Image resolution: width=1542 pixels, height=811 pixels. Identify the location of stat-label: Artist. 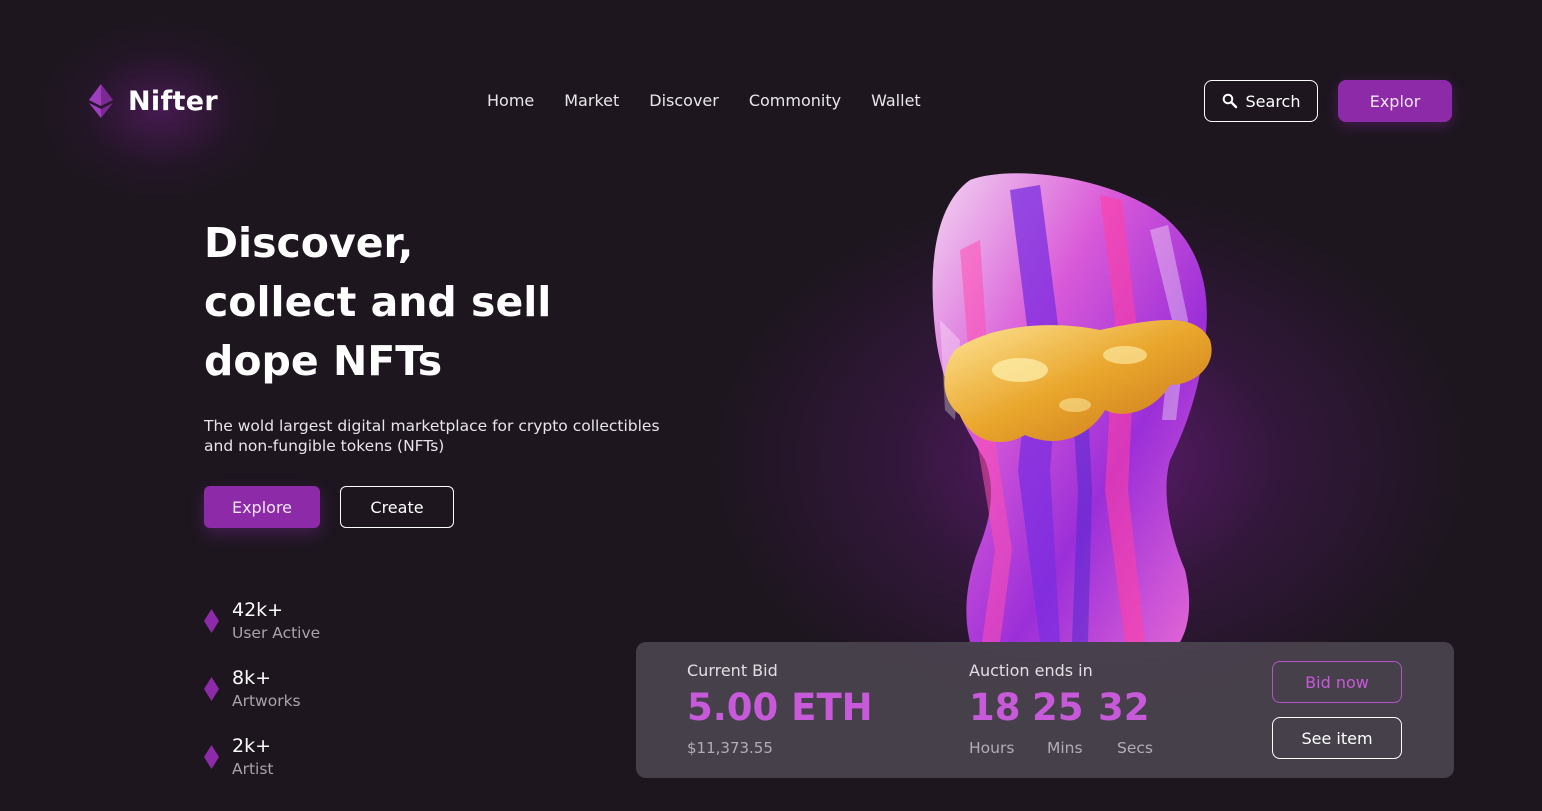
(253, 769).